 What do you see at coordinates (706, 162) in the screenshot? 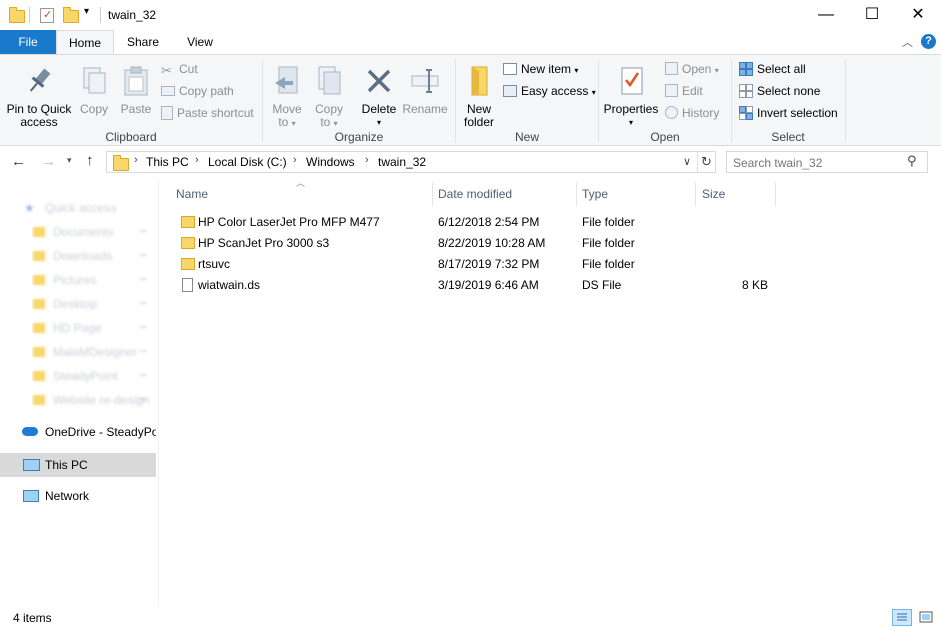
I see `refresh-icon: ↻` at bounding box center [706, 162].